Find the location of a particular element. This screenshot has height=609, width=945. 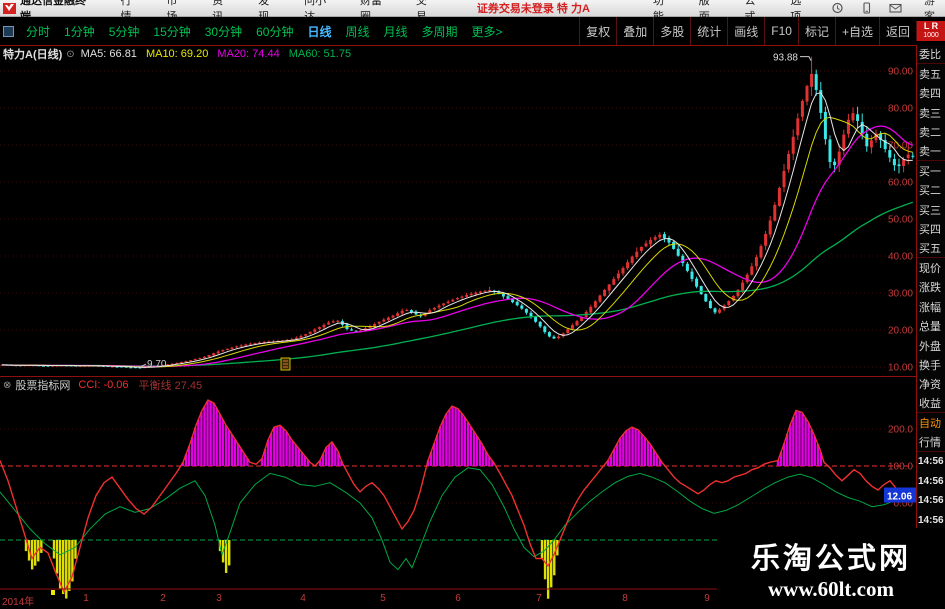

sidebar-row-14: 总量 is located at coordinates (931, 325).